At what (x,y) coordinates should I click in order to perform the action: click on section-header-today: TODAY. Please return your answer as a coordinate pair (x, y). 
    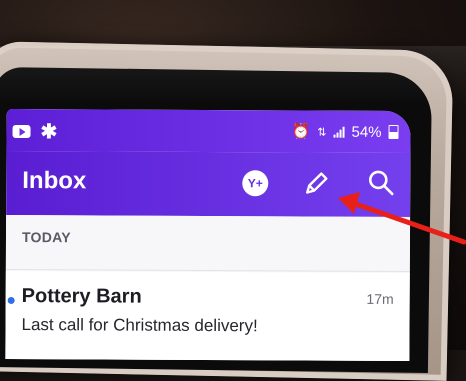
    Looking at the image, I should click on (46, 237).